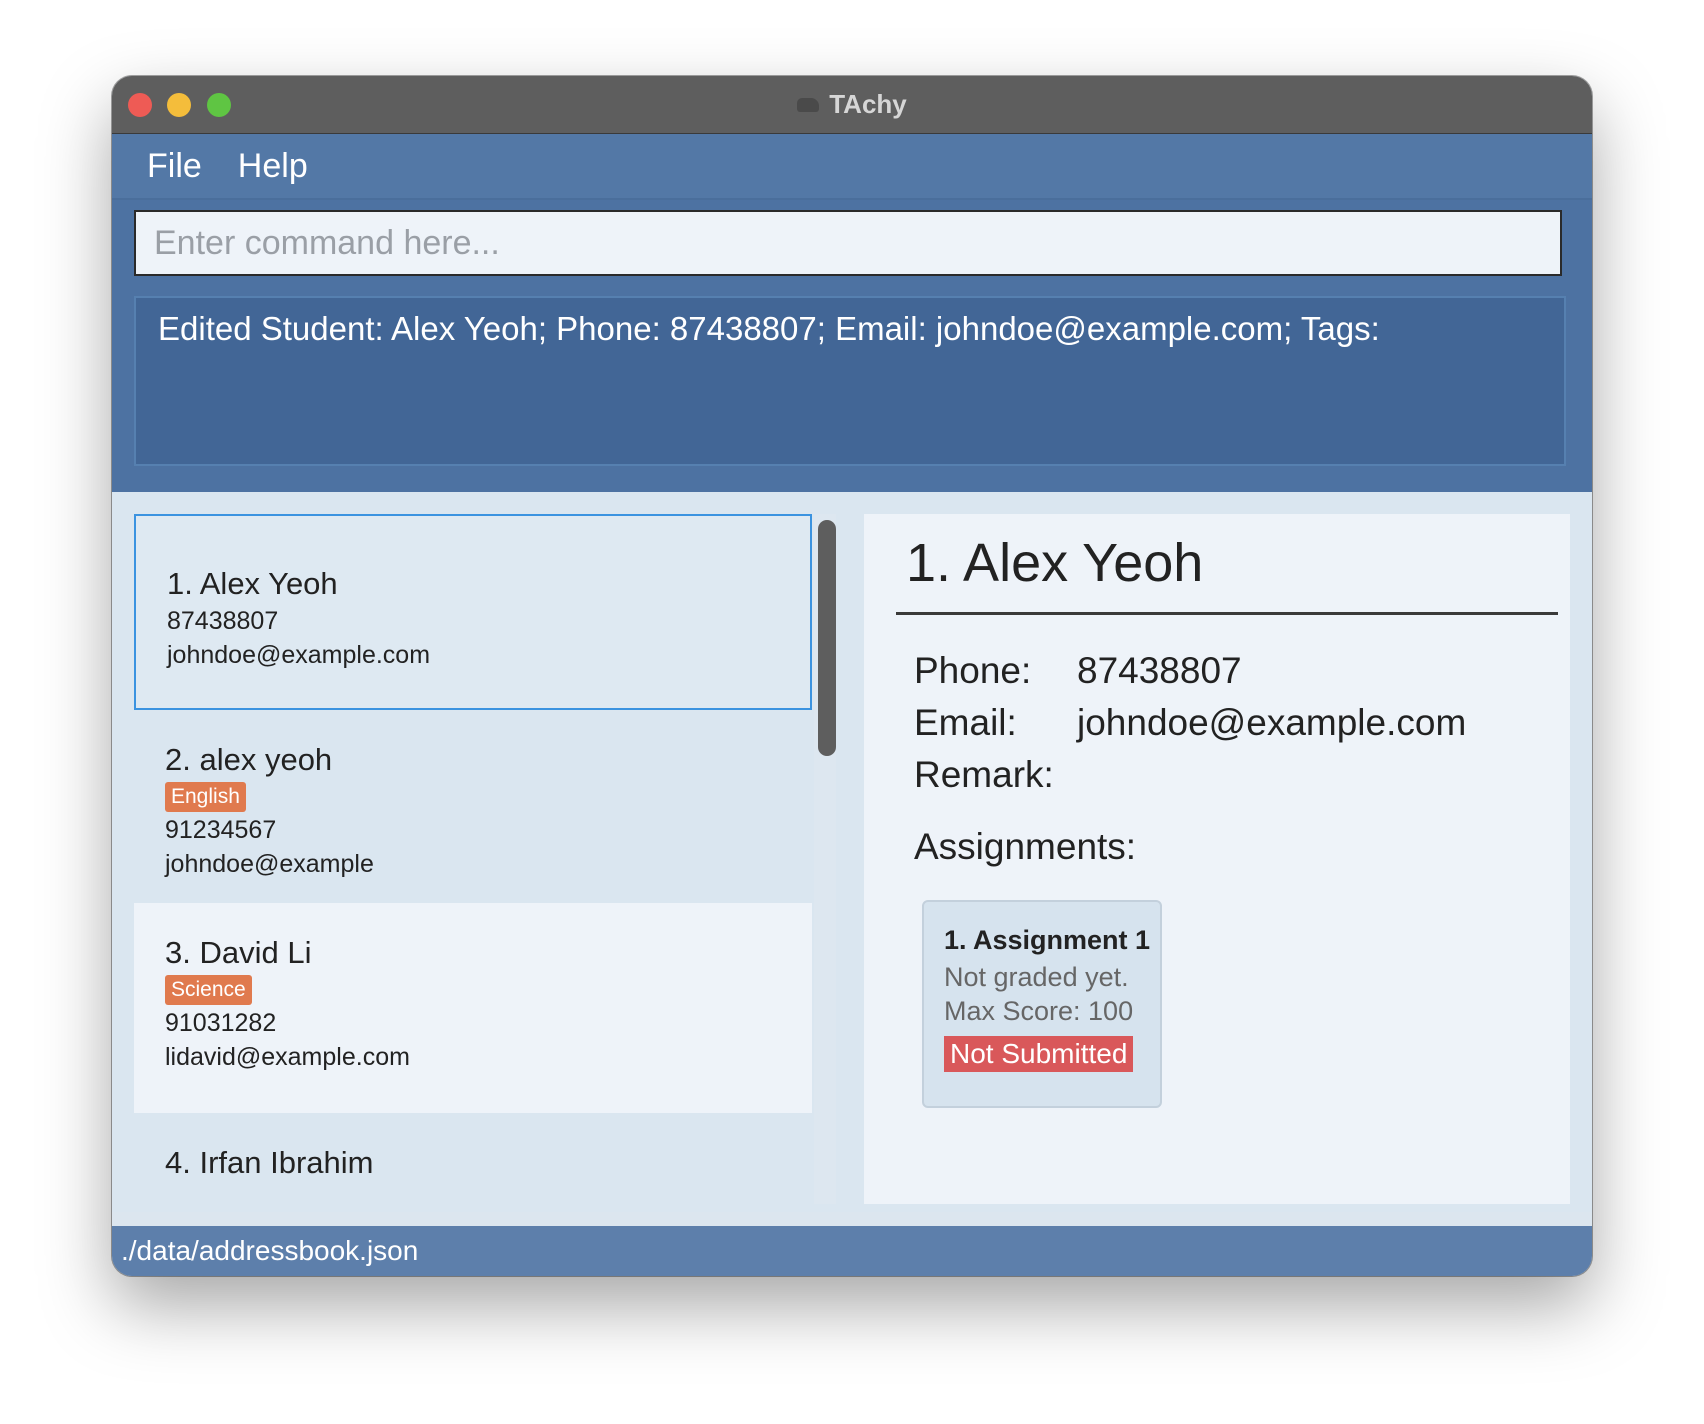 This screenshot has width=1704, height=1424. Describe the element at coordinates (973, 670) in the screenshot. I see `phone-label: Phone:` at that location.